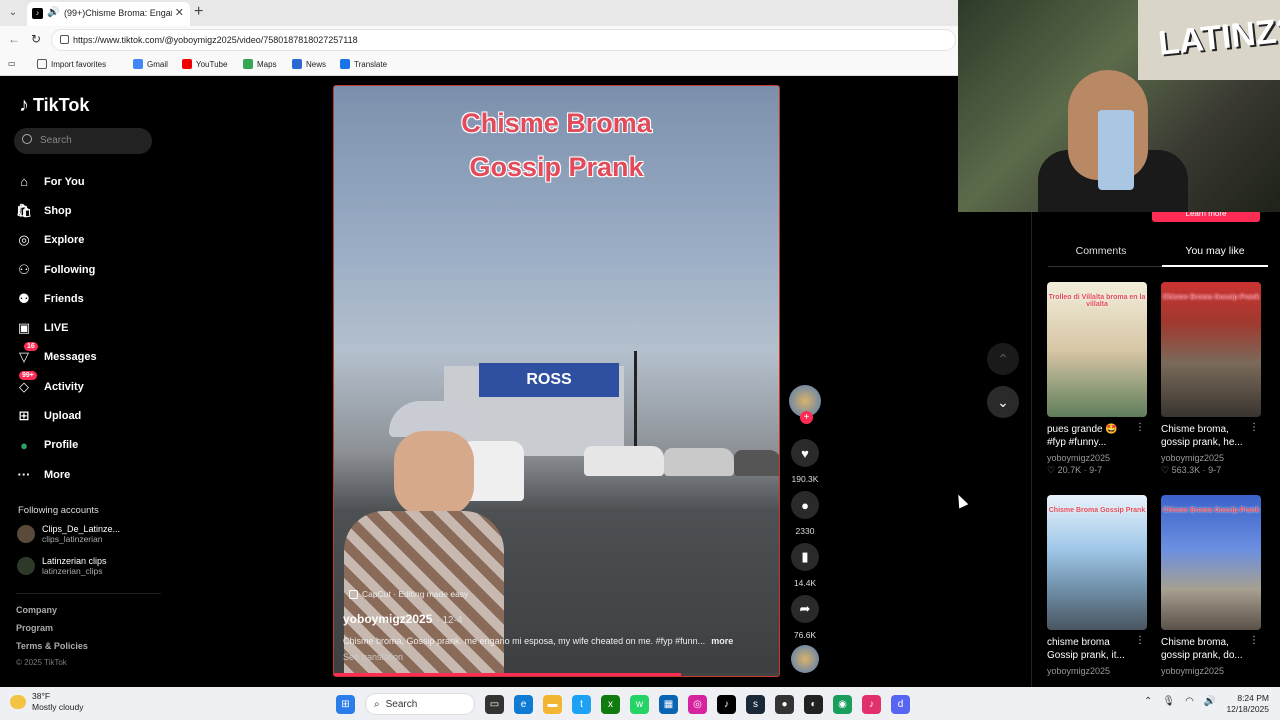 This screenshot has height=720, width=1280. What do you see at coordinates (345, 704) in the screenshot?
I see `start-icon: ⊞` at bounding box center [345, 704].